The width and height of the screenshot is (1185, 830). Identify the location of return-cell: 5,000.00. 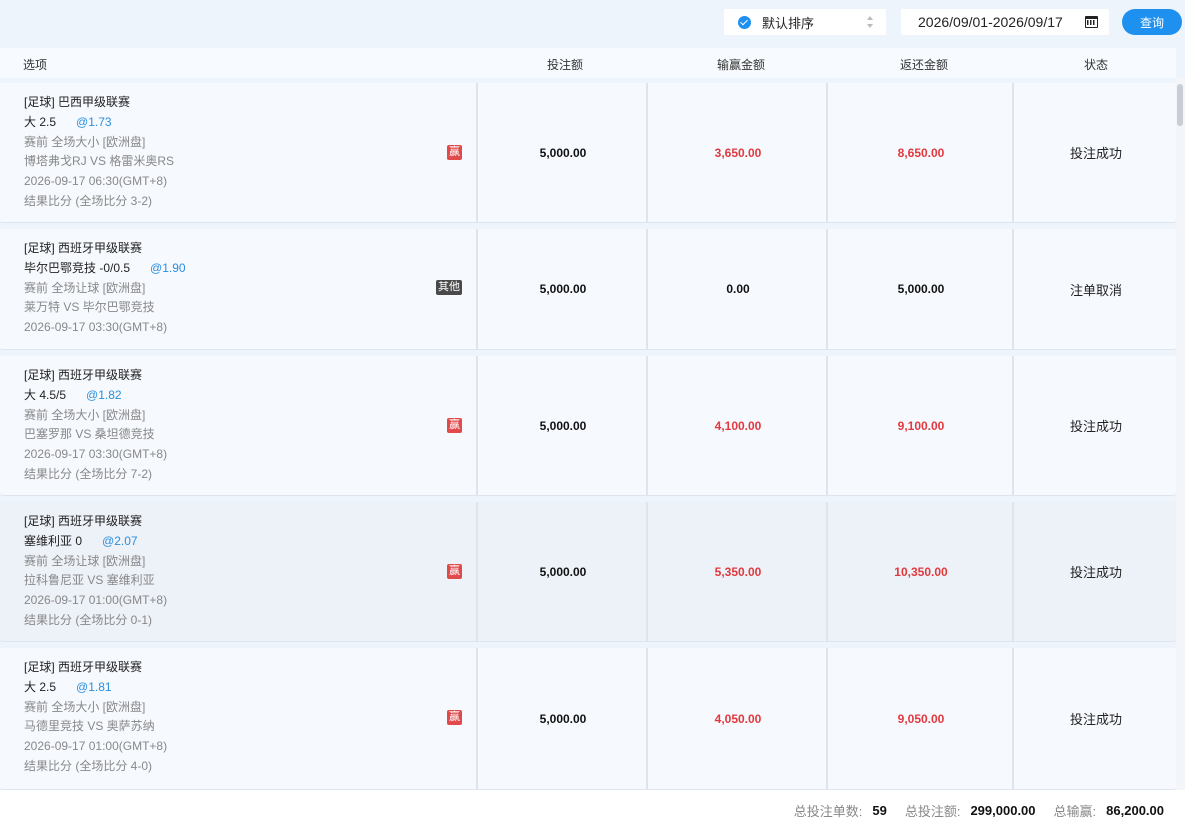
(922, 289).